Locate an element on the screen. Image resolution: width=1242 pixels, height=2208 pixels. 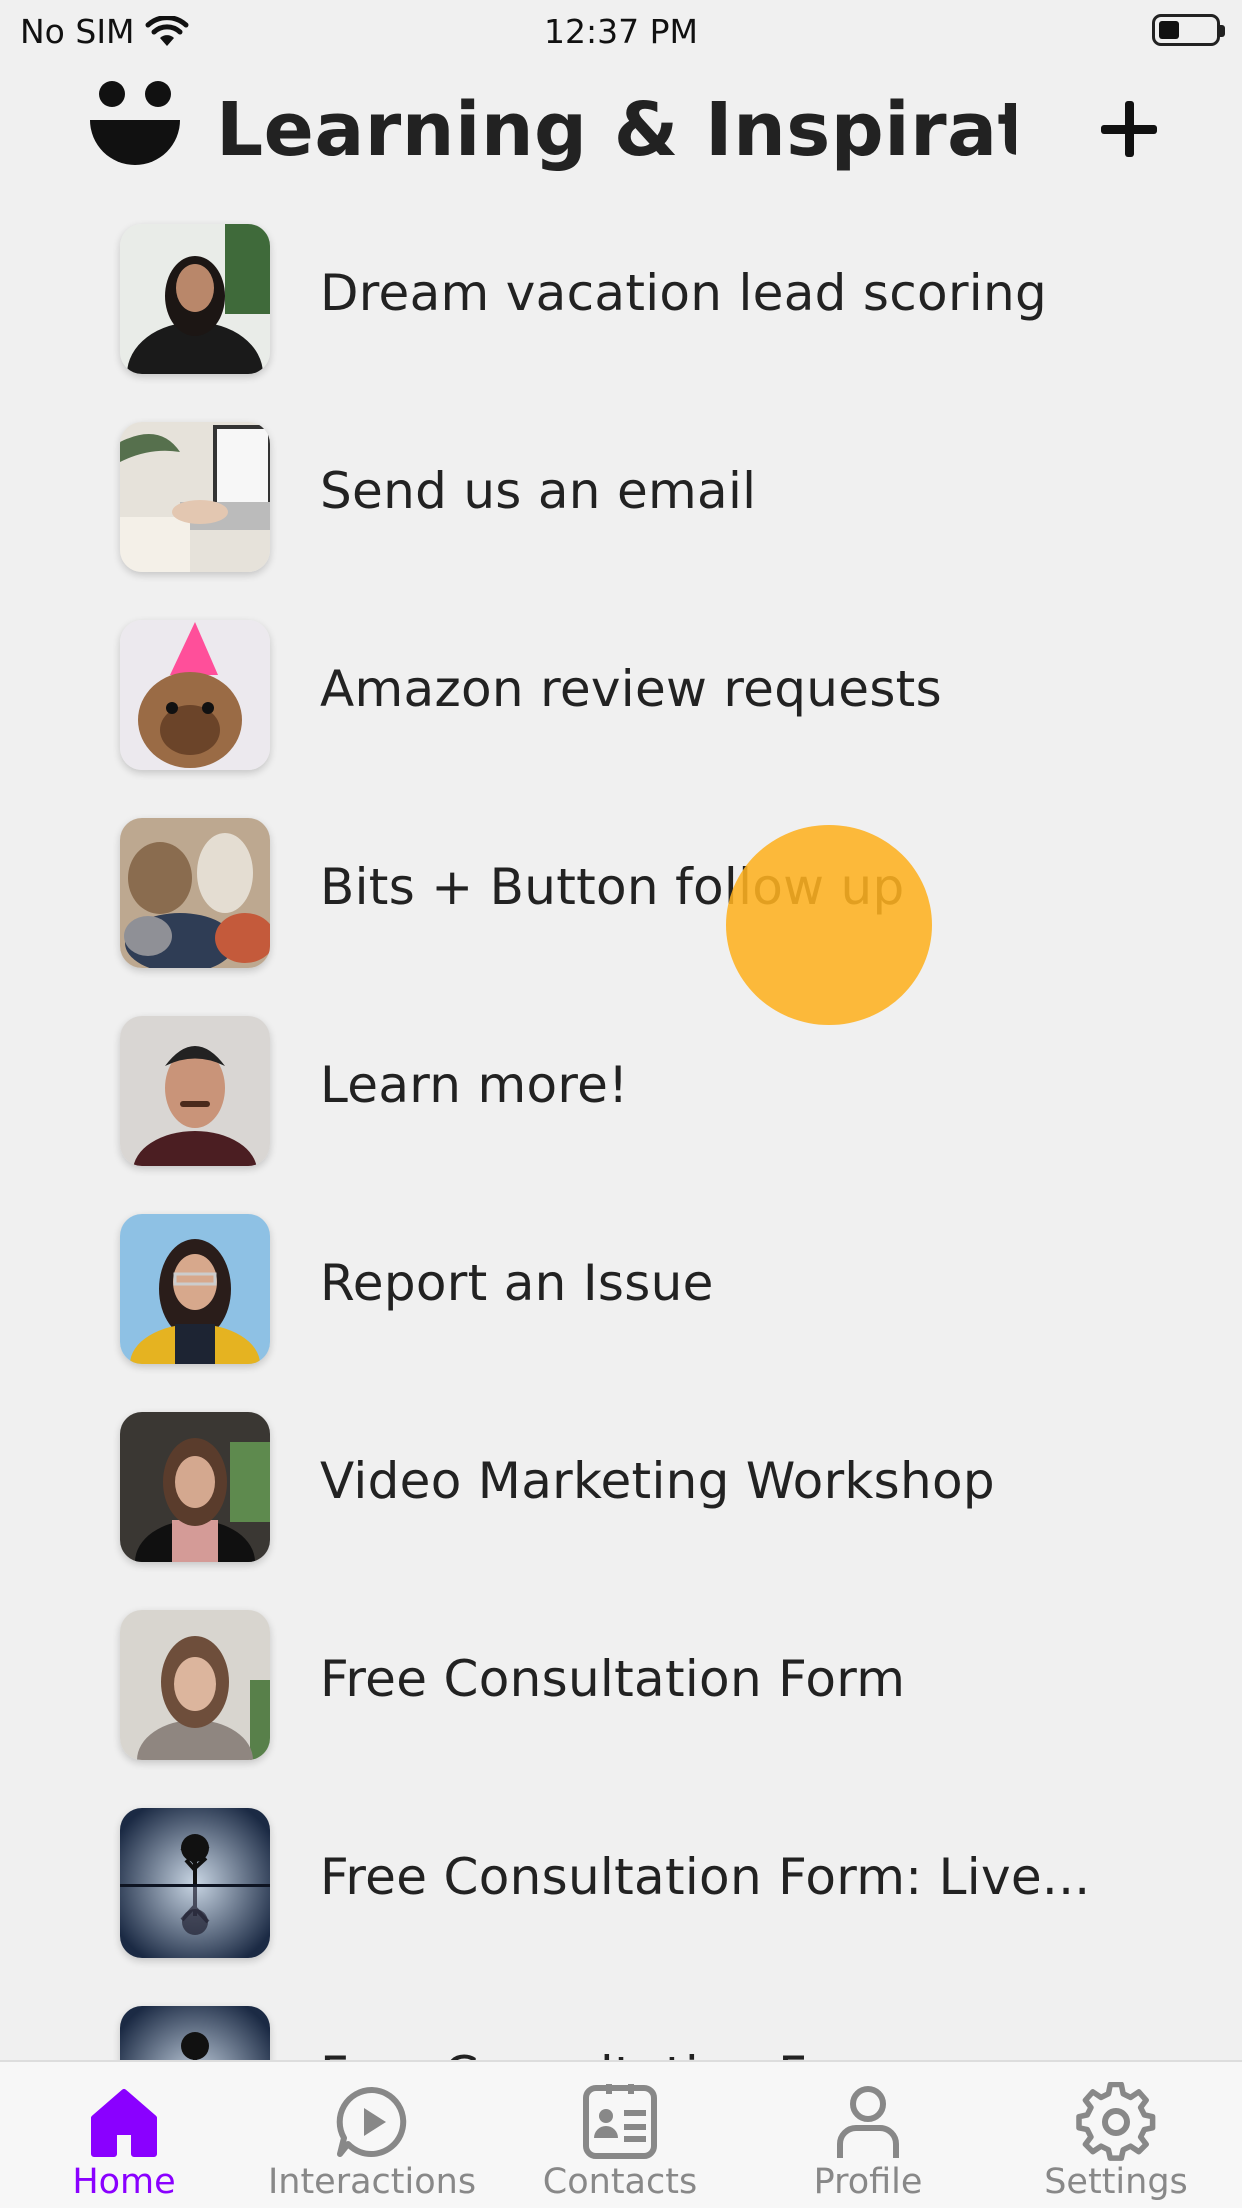
tab-label: Interactions is located at coordinates (372, 2182).